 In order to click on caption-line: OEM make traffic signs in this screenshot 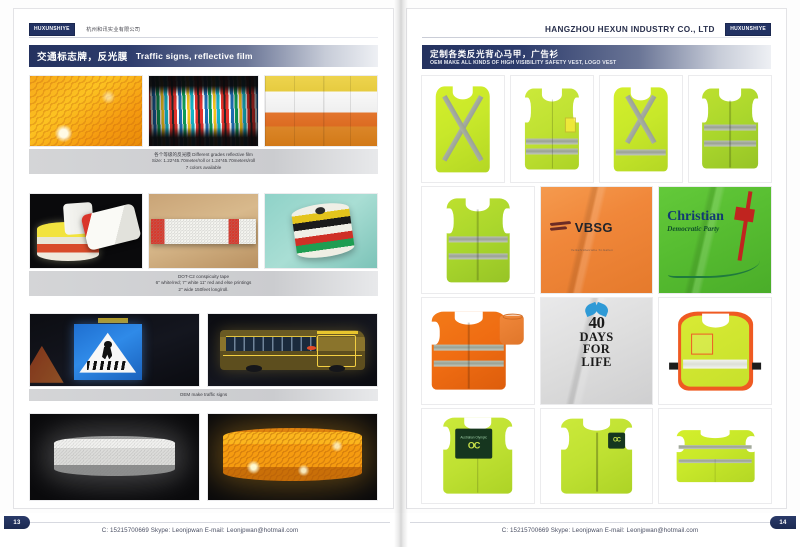, I will do `click(203, 394)`.